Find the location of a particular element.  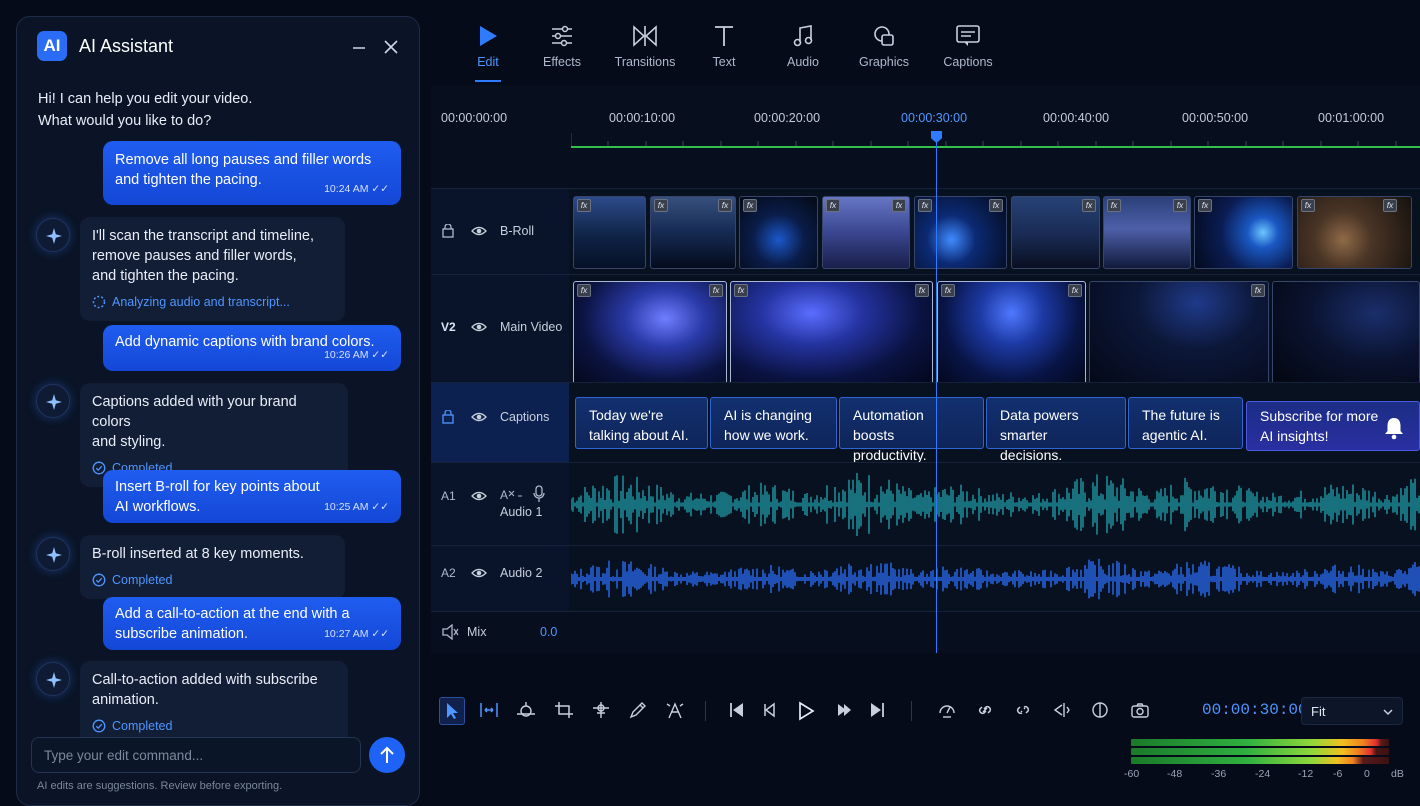

double-check-icon: ✓✓ is located at coordinates (380, 507).